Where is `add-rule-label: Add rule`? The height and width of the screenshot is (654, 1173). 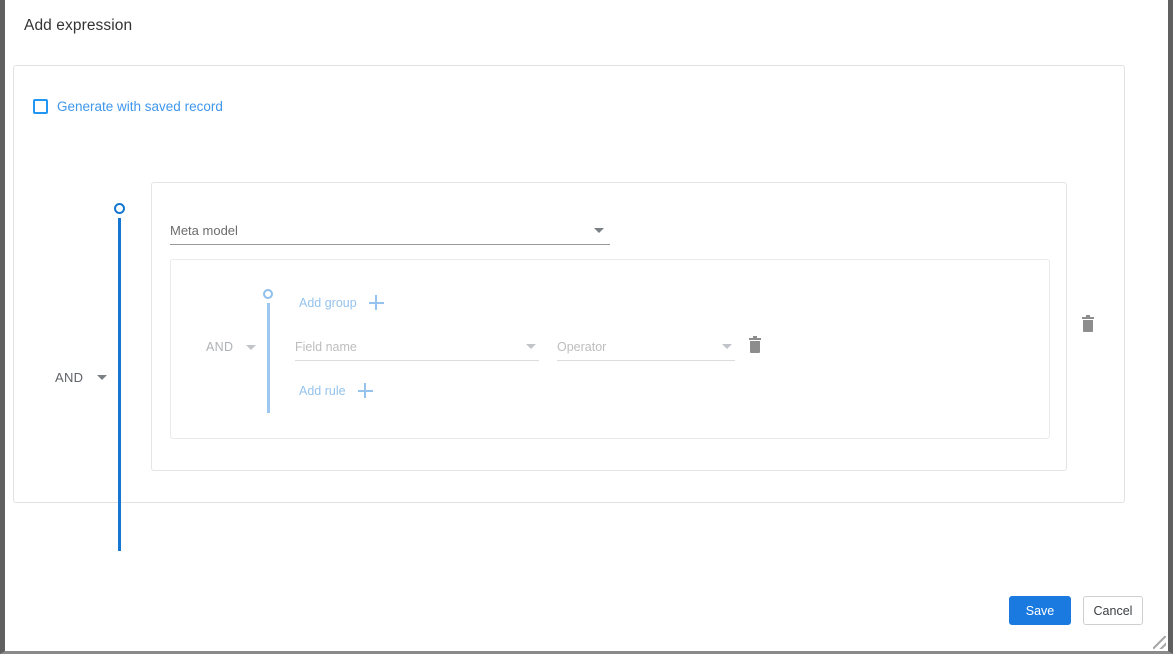
add-rule-label: Add rule is located at coordinates (322, 390).